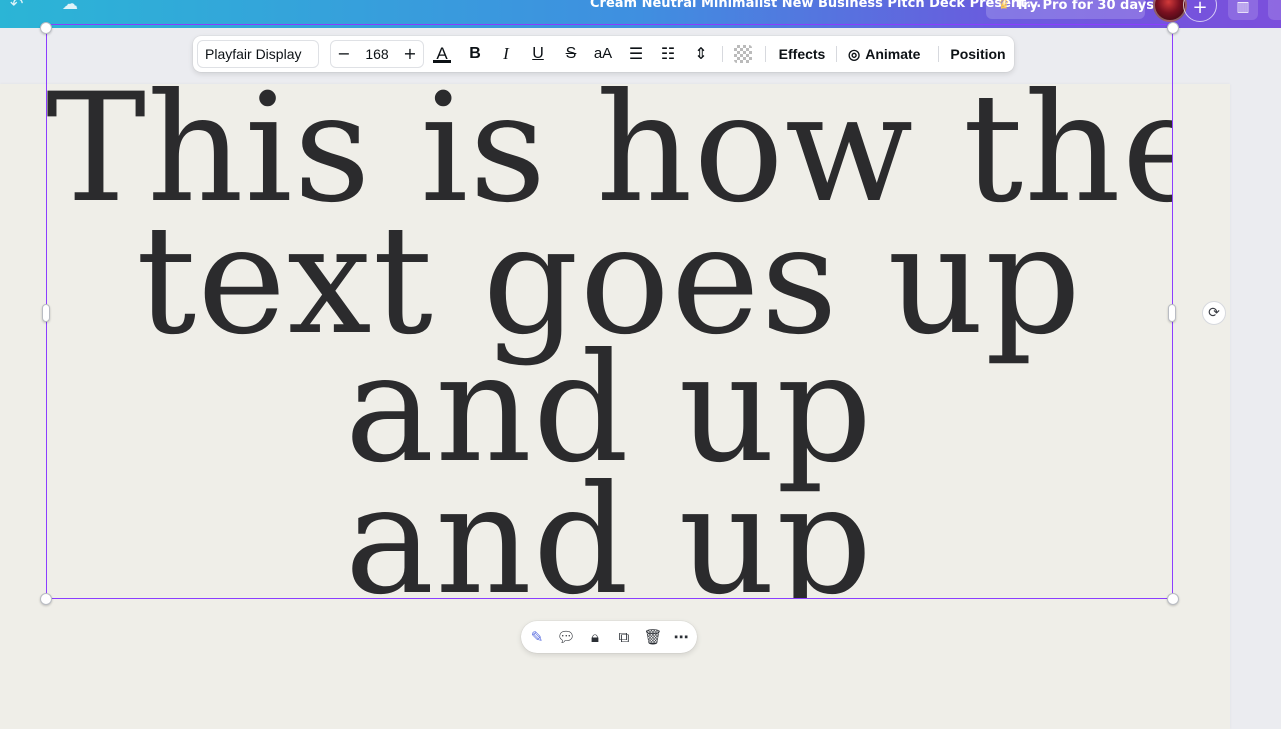  What do you see at coordinates (636, 54) in the screenshot?
I see `align-center-icon: ☰` at bounding box center [636, 54].